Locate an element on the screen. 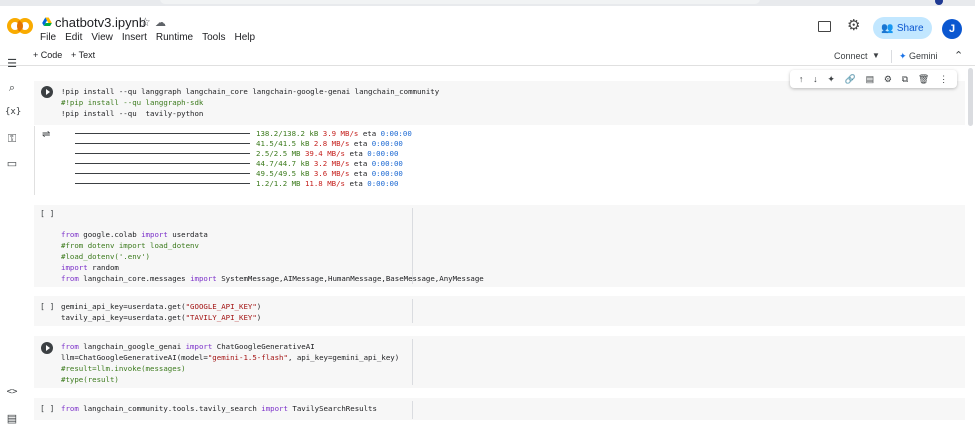  progress-speed: 3.9 MB/s is located at coordinates (340, 133).